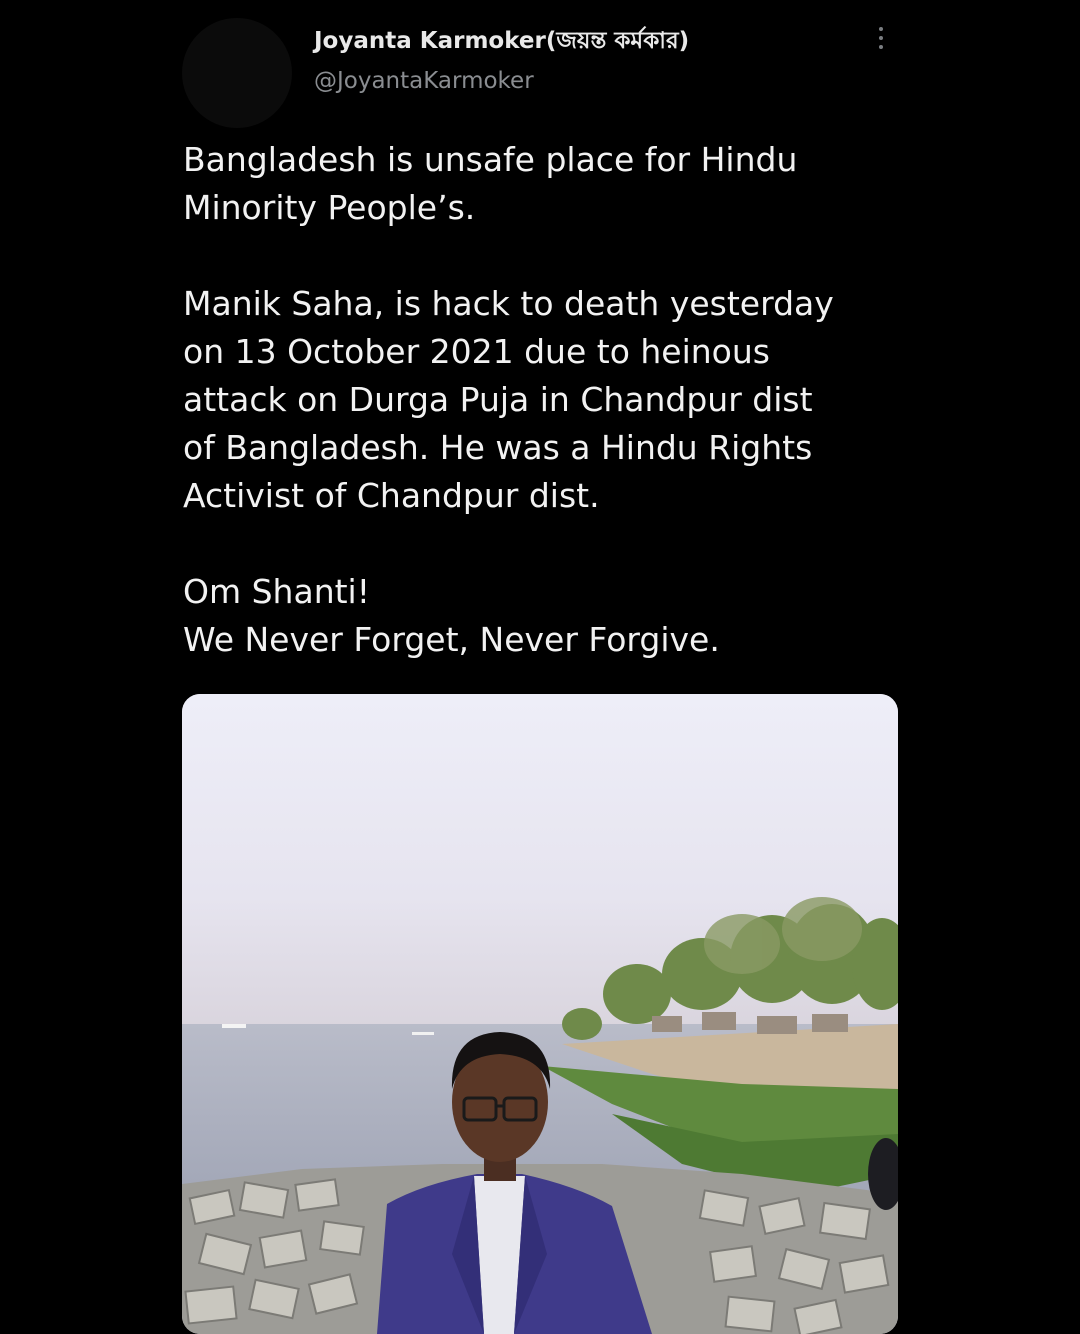 This screenshot has height=1334, width=1080. Describe the element at coordinates (498, 399) in the screenshot. I see `tweet-text-line: attack on Durga Puja in Chandpur dist` at that location.